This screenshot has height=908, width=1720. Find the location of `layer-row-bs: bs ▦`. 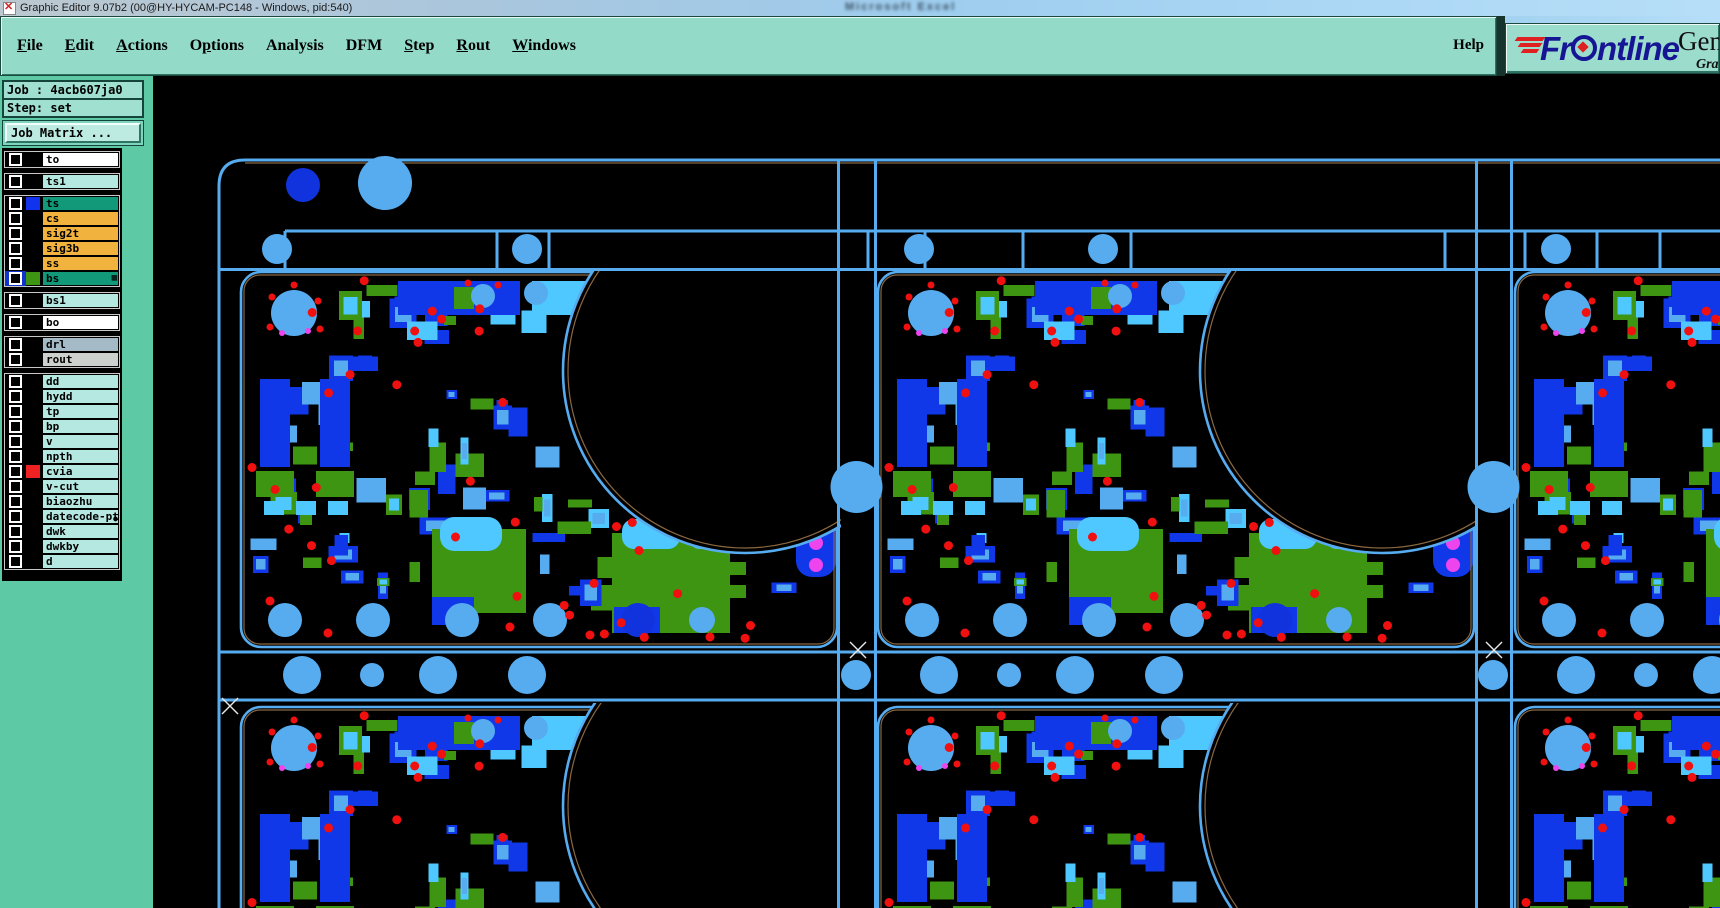

layer-row-bs: bs ▦ is located at coordinates (62, 278).